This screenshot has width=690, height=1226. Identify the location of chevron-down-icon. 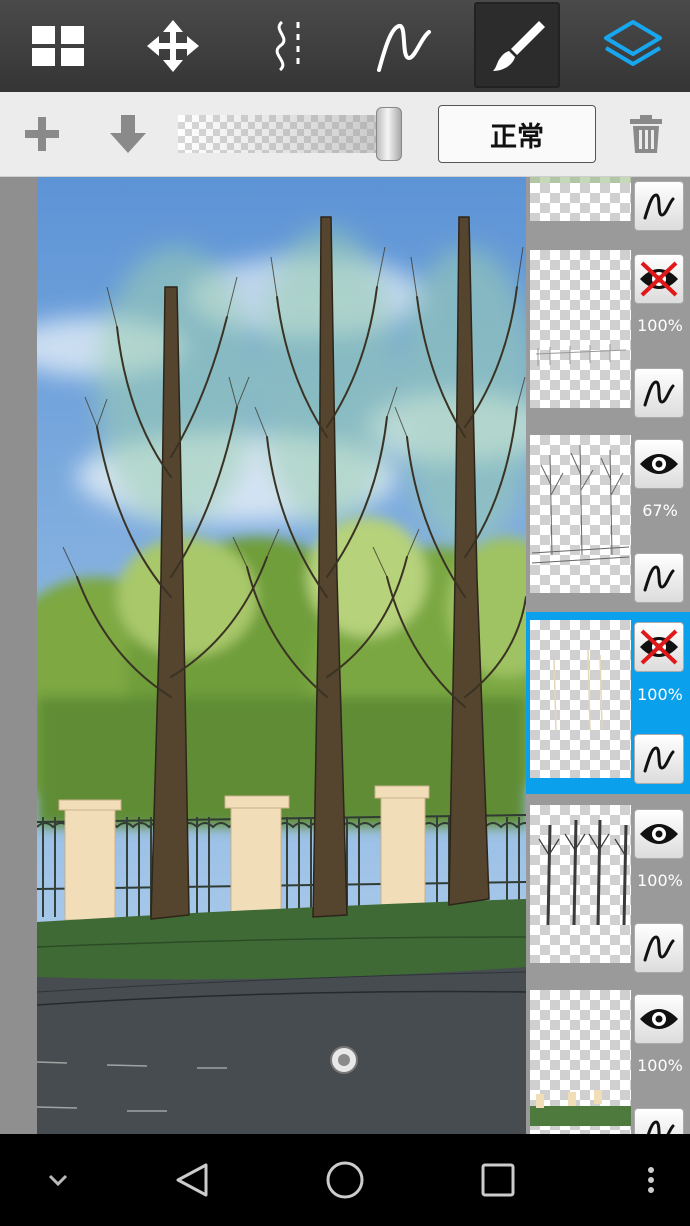
(58, 1180).